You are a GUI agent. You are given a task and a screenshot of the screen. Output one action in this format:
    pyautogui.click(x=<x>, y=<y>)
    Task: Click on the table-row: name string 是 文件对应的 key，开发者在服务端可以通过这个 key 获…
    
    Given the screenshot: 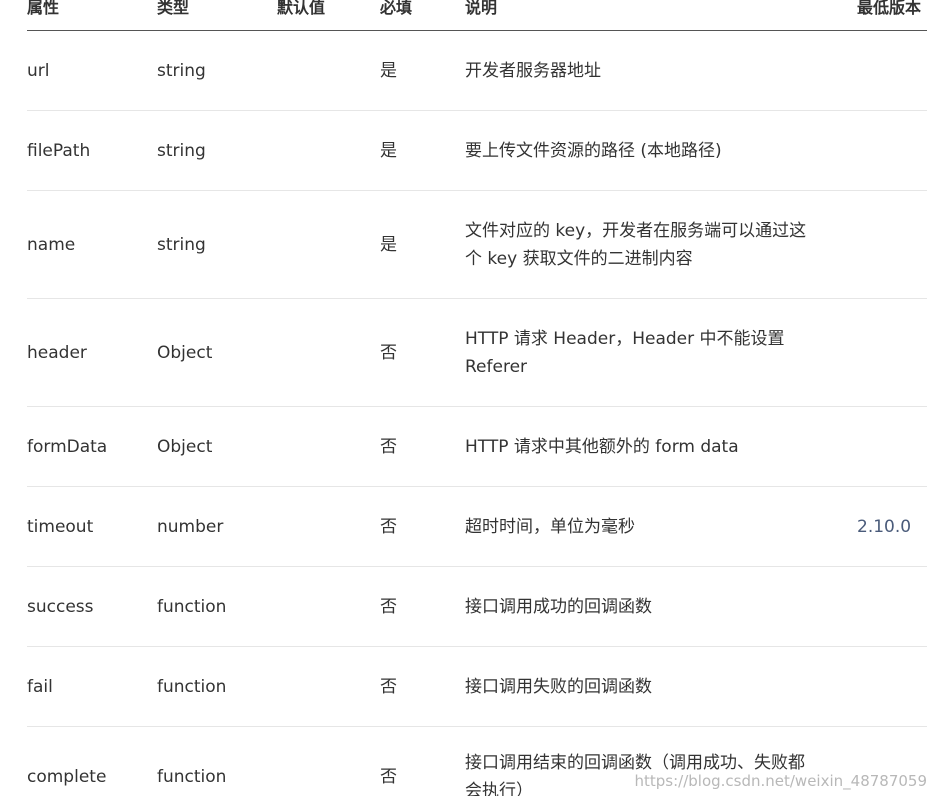 What is the action you would take?
    pyautogui.click(x=477, y=245)
    